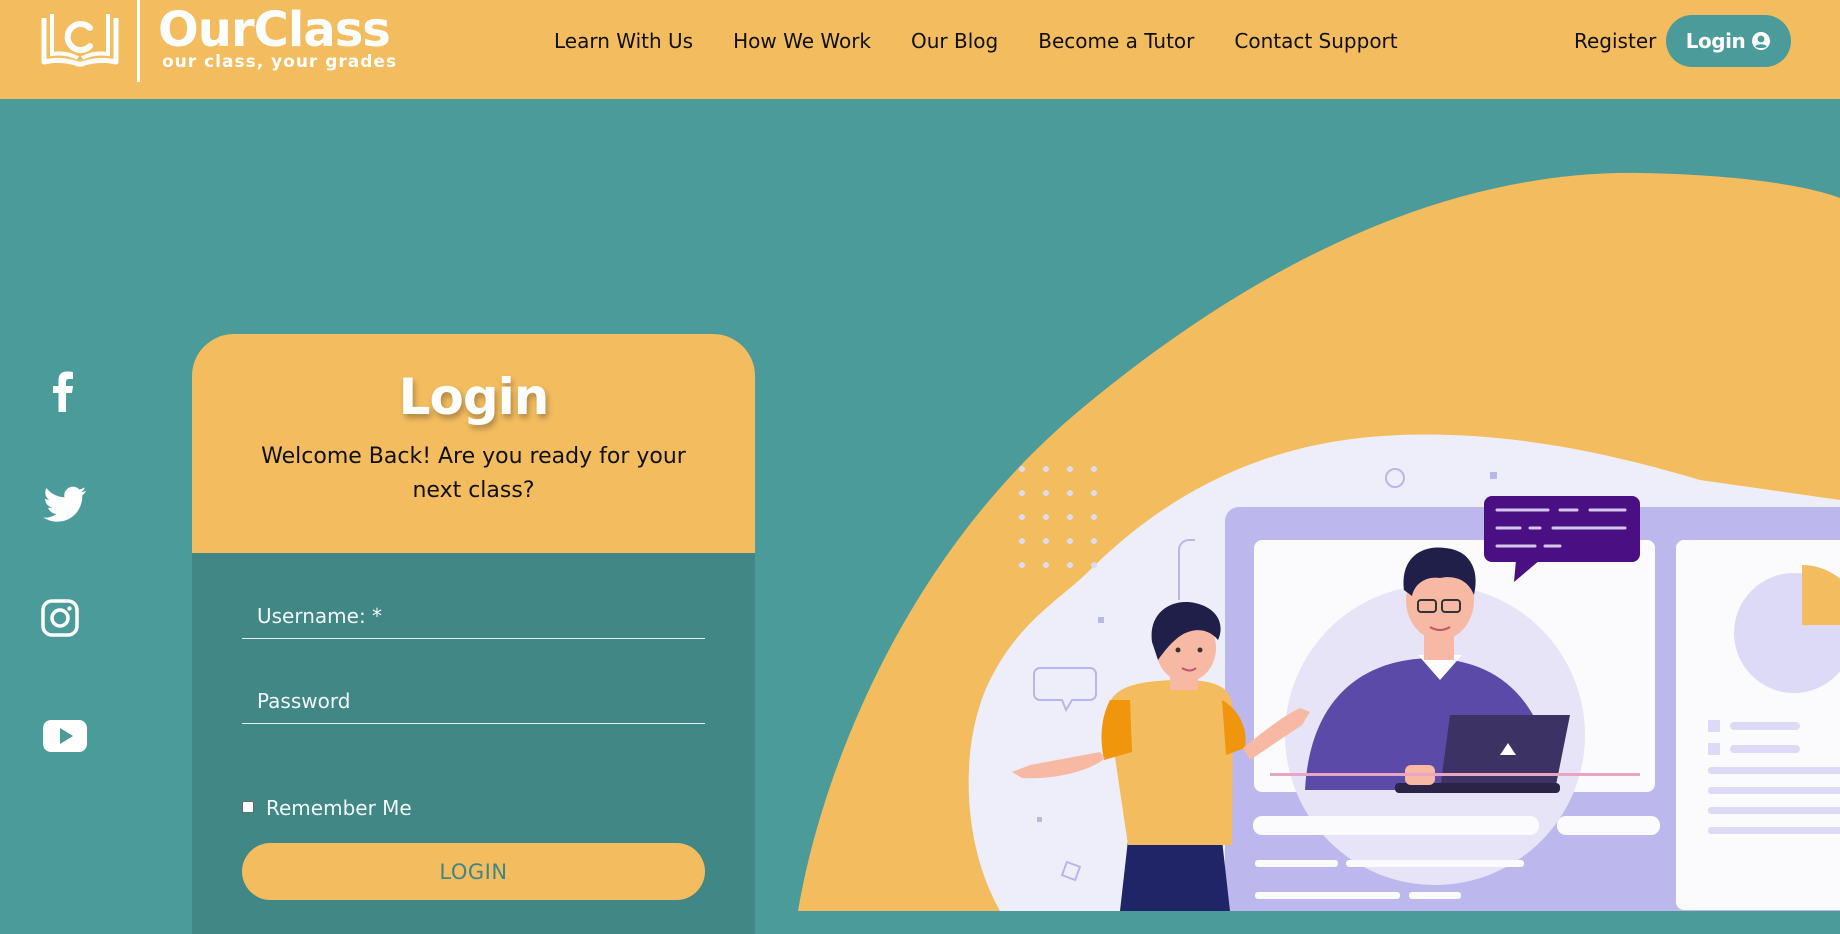 Image resolution: width=1840 pixels, height=934 pixels. Describe the element at coordinates (473, 743) in the screenshot. I see `login-form: Remember Me LOGIN` at that location.